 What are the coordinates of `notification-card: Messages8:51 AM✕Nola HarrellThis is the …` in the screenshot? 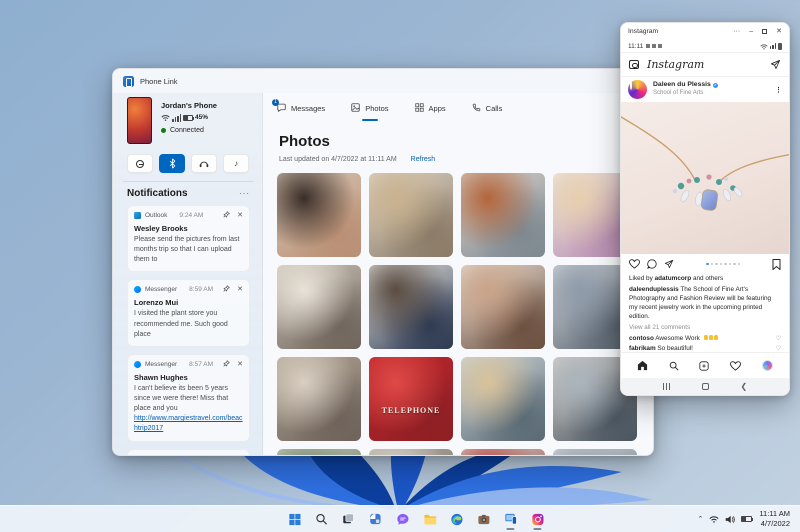 It's located at (188, 451).